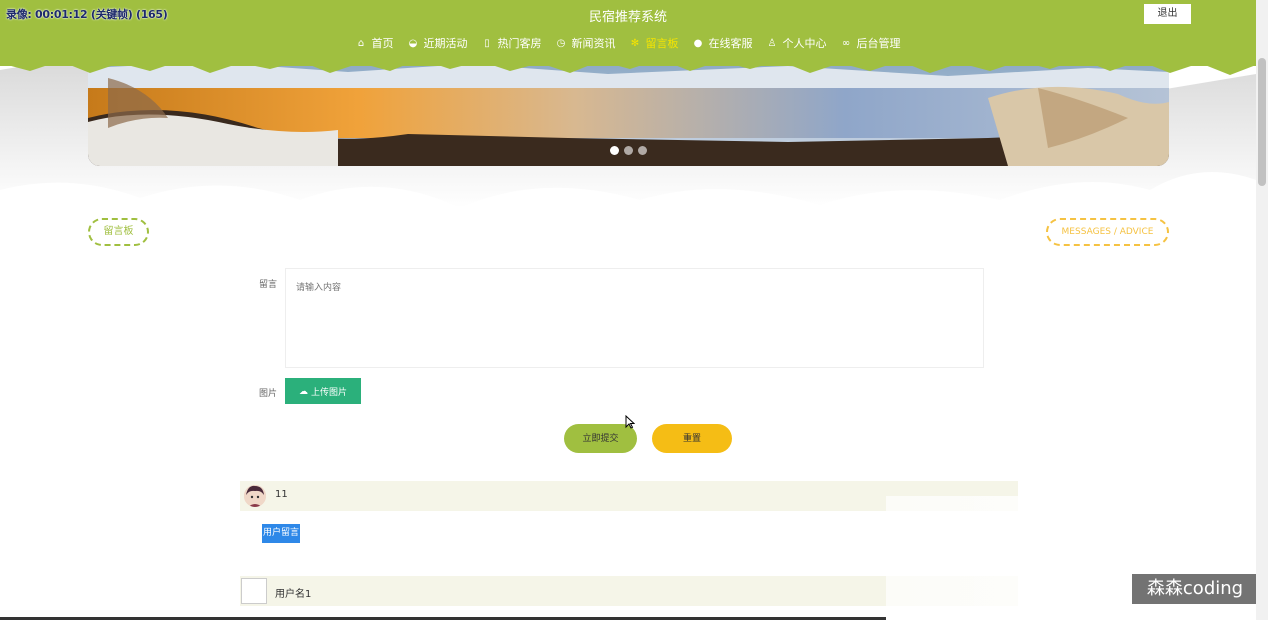 The image size is (1268, 620). Describe the element at coordinates (268, 285) in the screenshot. I see `message-label: 留言` at that location.